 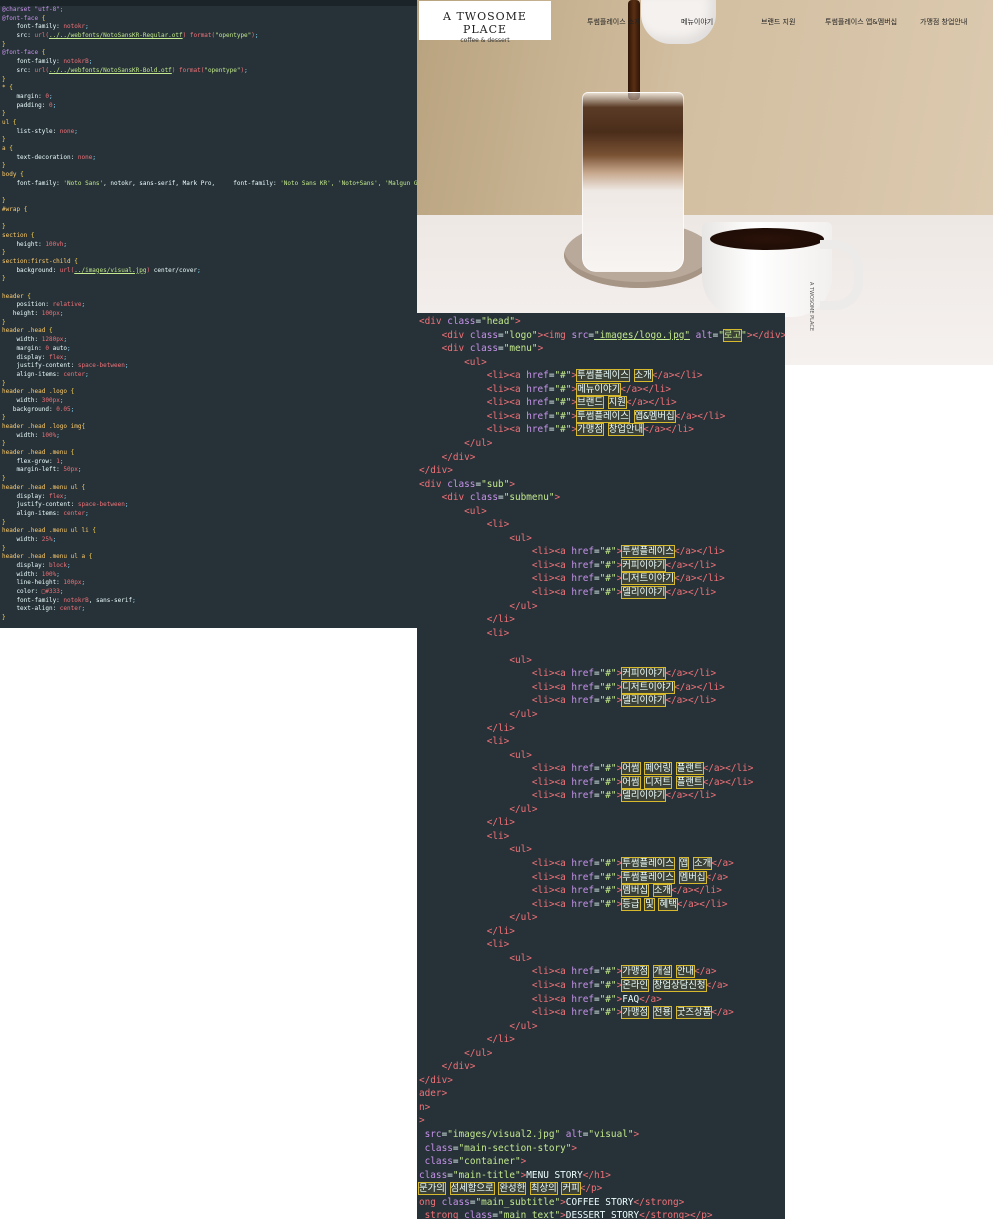 I want to click on html-code-line: <div class="submenu">, so click(x=490, y=498).